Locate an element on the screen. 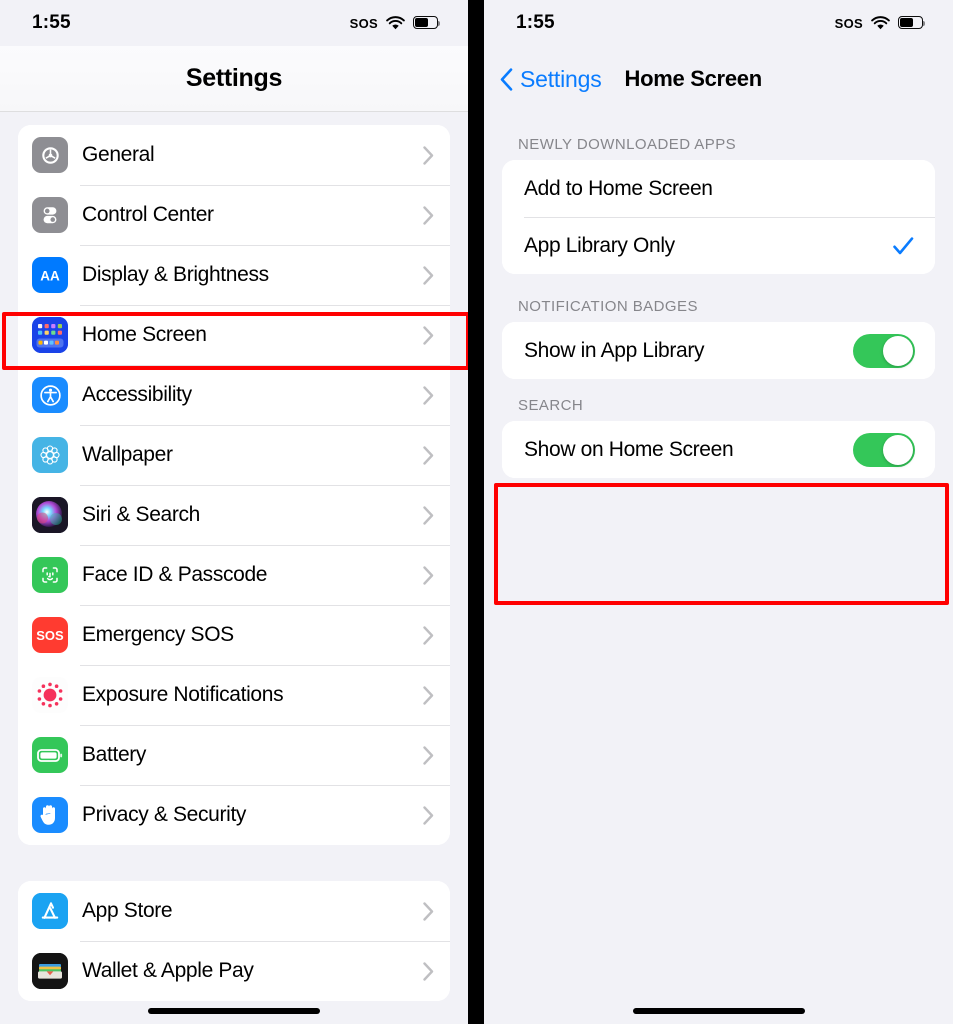 The height and width of the screenshot is (1024, 953). sidebar-item-wallpaper: Wallpaper is located at coordinates (234, 455).